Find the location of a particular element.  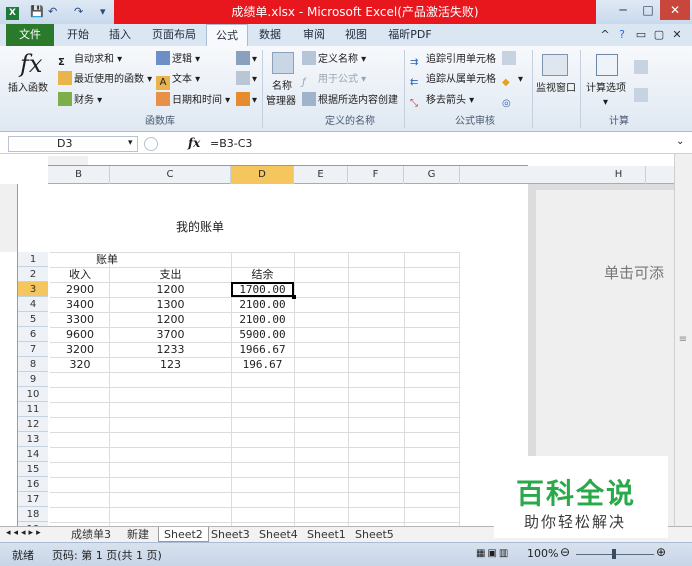

insert-function-button: 插入函数 is located at coordinates (28, 89).